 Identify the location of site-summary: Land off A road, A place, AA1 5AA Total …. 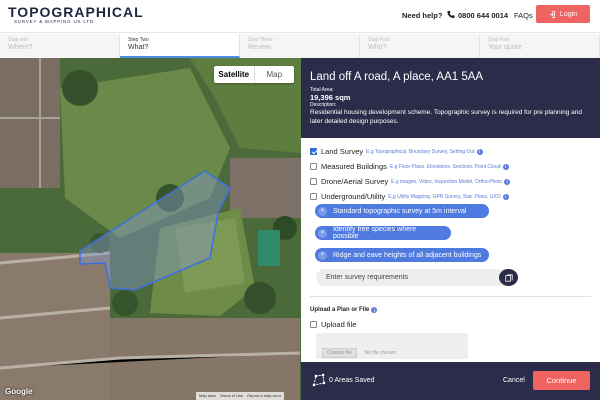
(450, 98).